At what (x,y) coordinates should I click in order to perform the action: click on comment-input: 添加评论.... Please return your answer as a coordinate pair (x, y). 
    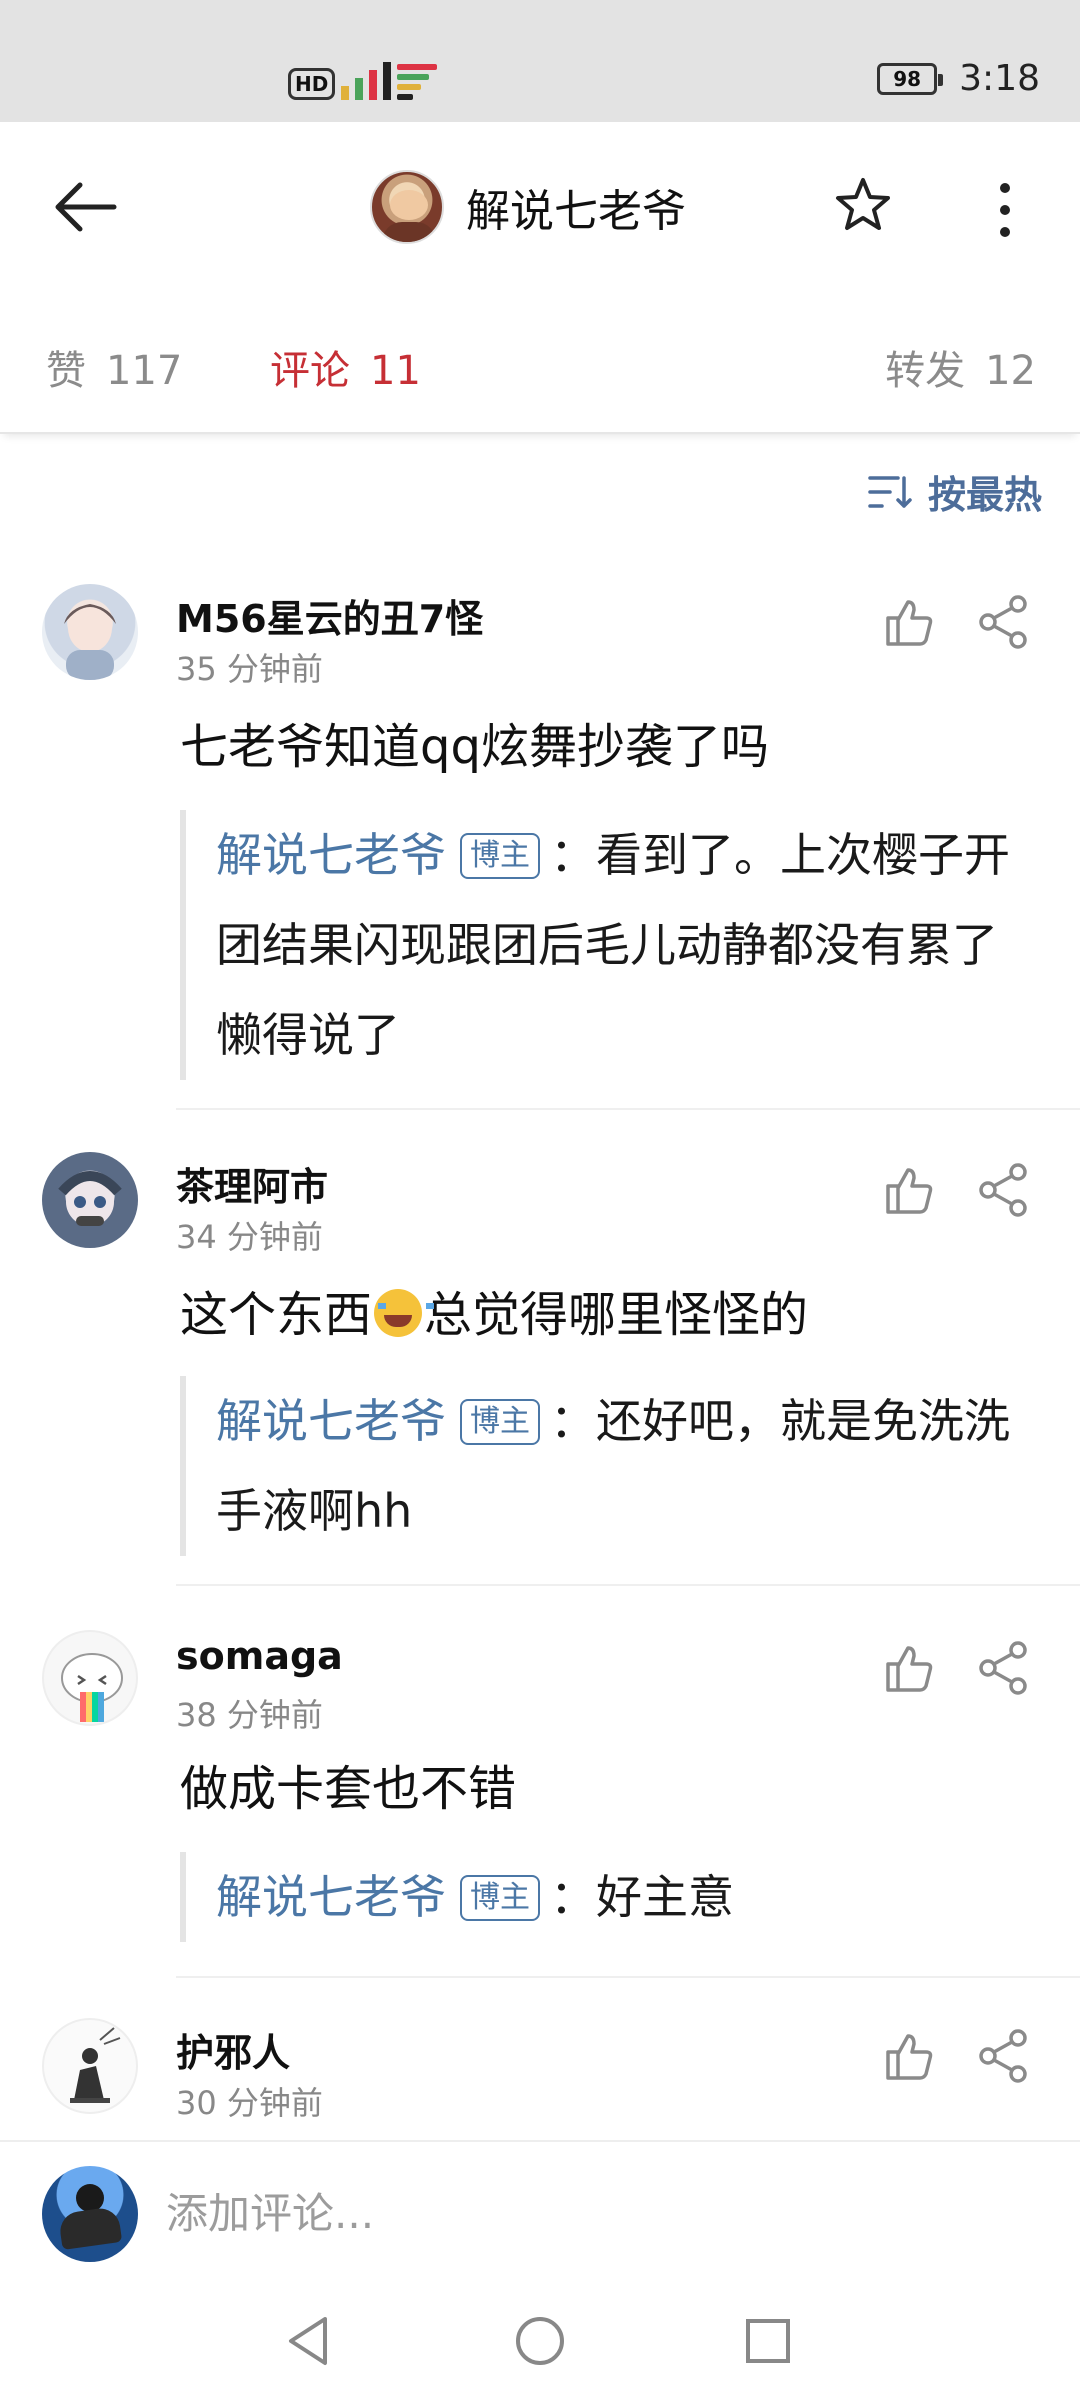
    Looking at the image, I should click on (596, 2214).